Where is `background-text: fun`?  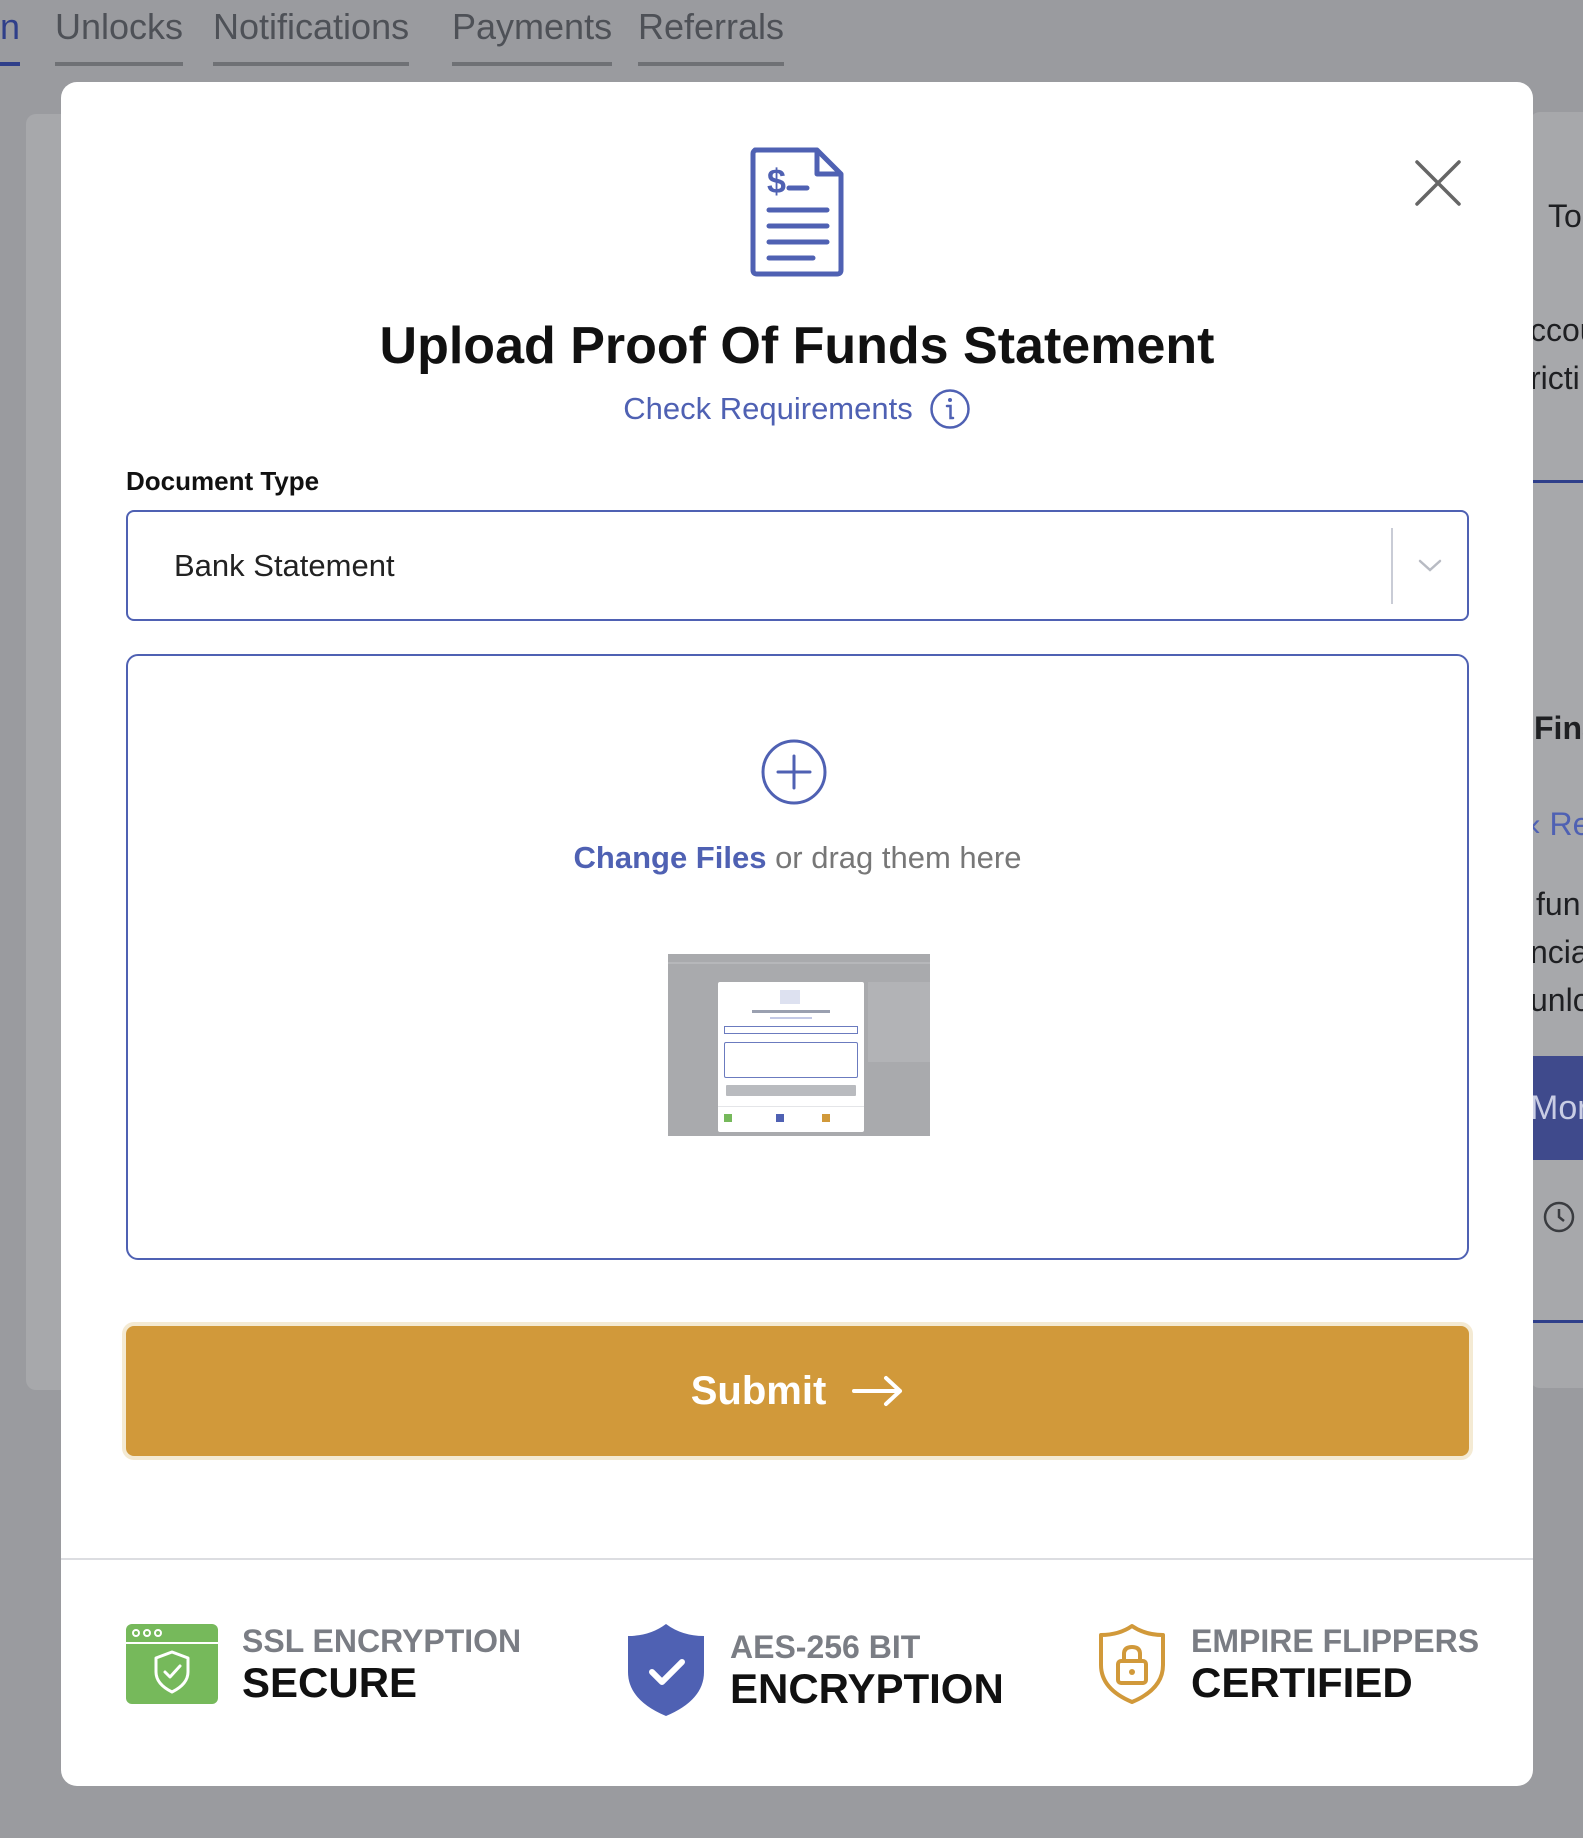
background-text: fun is located at coordinates (1558, 904).